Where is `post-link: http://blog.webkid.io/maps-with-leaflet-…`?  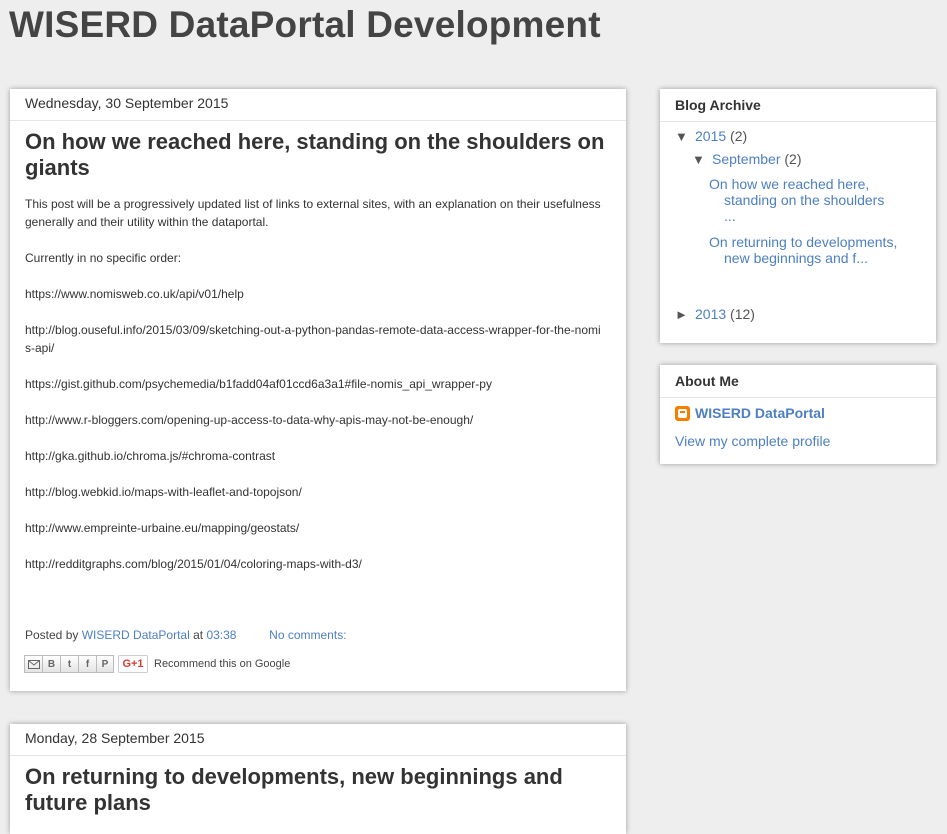
post-link: http://blog.webkid.io/maps-with-leaflet-… is located at coordinates (313, 492).